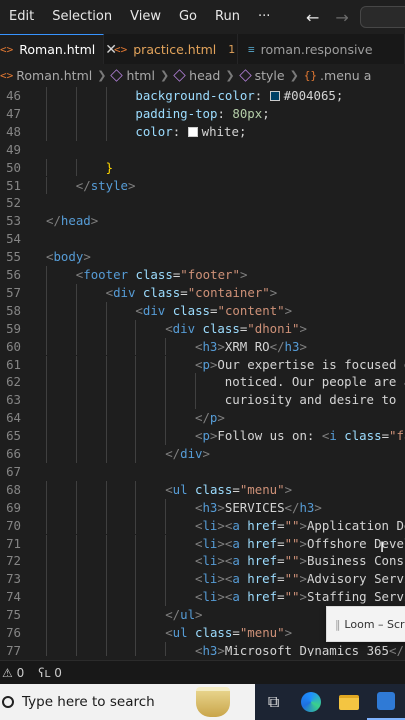  Describe the element at coordinates (127, 702) in the screenshot. I see `taskbar-search: Type here to search` at that location.